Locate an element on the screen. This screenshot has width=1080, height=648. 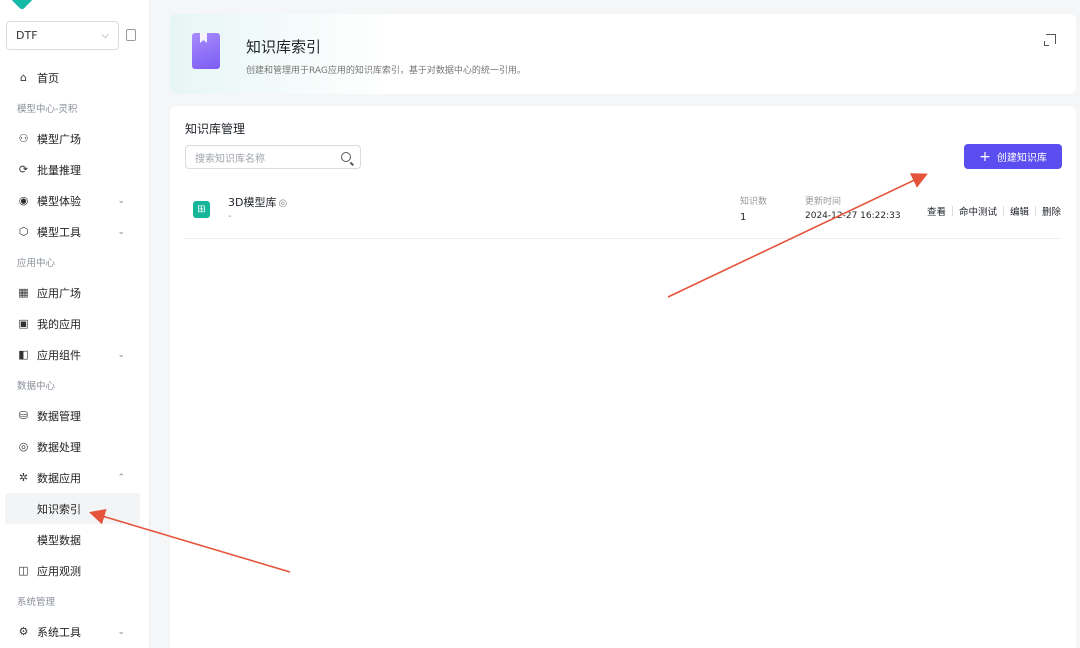
expand-icon is located at coordinates (1050, 40).